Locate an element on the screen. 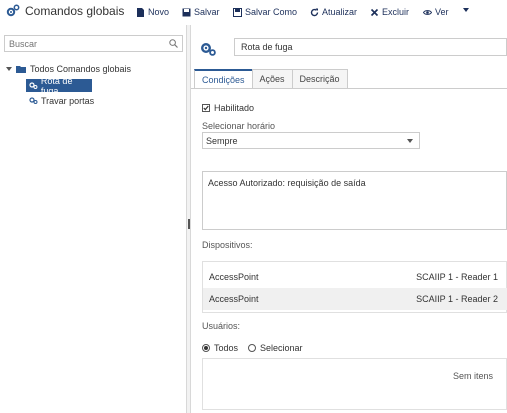 This screenshot has width=507, height=413. radio-all-label: Todos is located at coordinates (226, 348).